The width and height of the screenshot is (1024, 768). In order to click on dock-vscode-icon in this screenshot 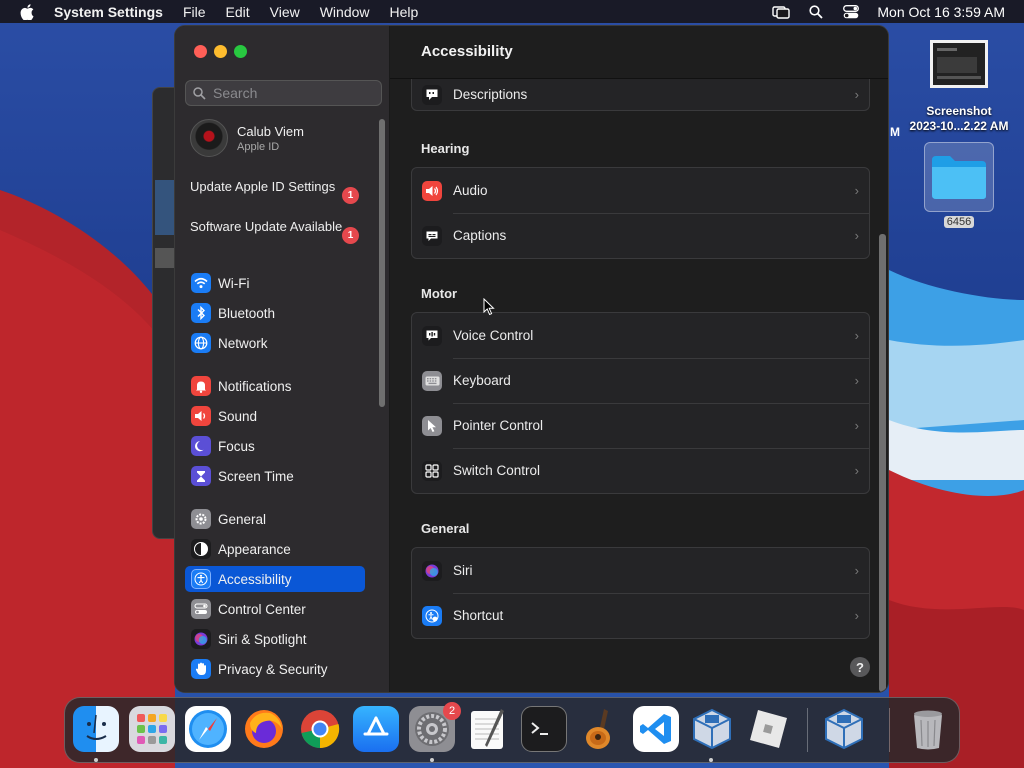, I will do `click(656, 729)`.